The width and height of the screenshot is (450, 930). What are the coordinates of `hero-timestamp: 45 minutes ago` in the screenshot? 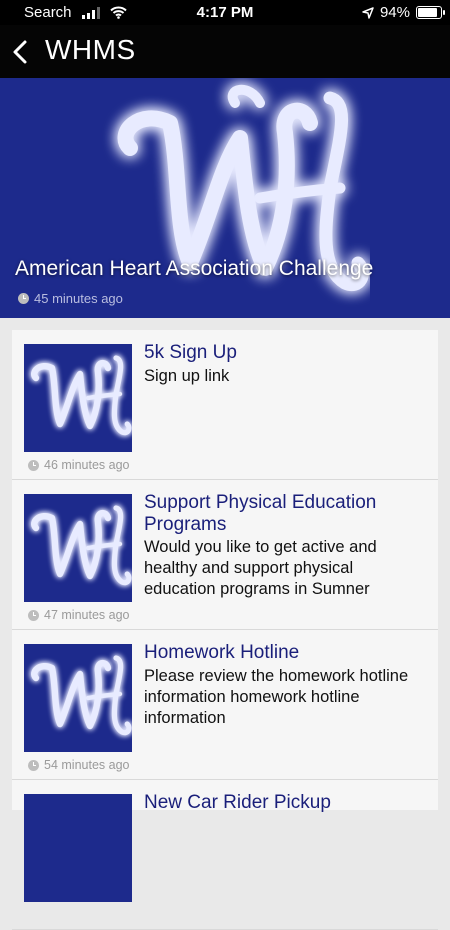 It's located at (70, 298).